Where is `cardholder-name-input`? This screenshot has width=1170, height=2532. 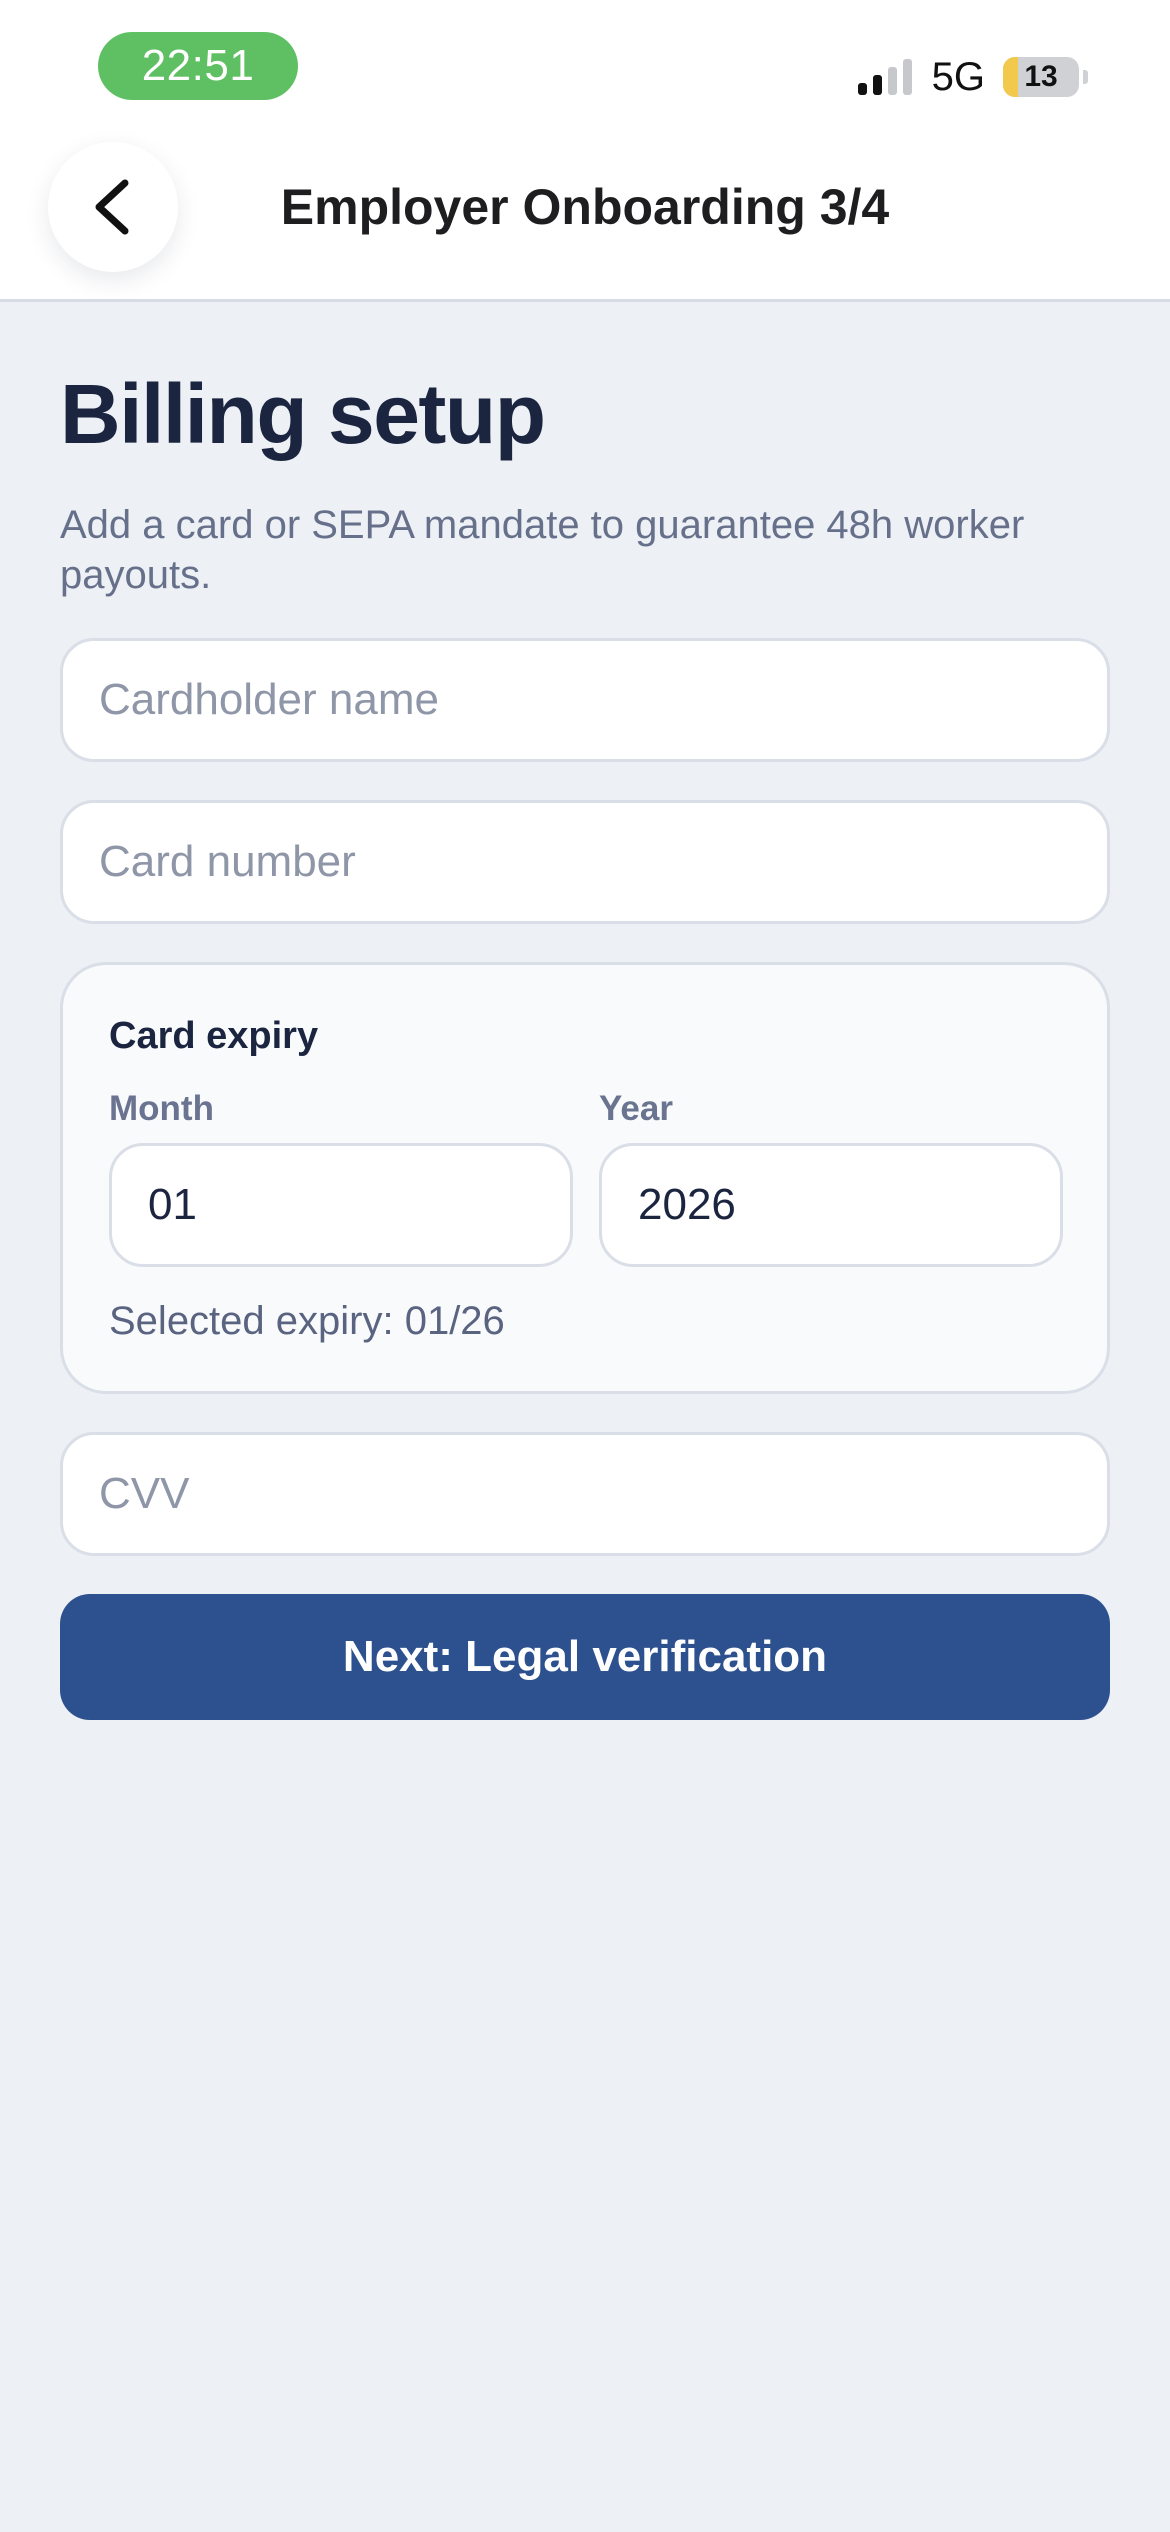 cardholder-name-input is located at coordinates (585, 700).